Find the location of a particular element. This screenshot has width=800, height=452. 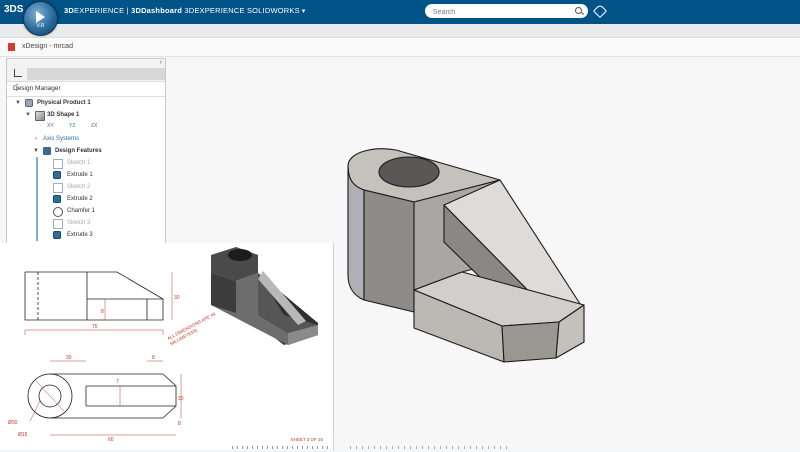

tree-item-label: Design Features is located at coordinates (78, 151).